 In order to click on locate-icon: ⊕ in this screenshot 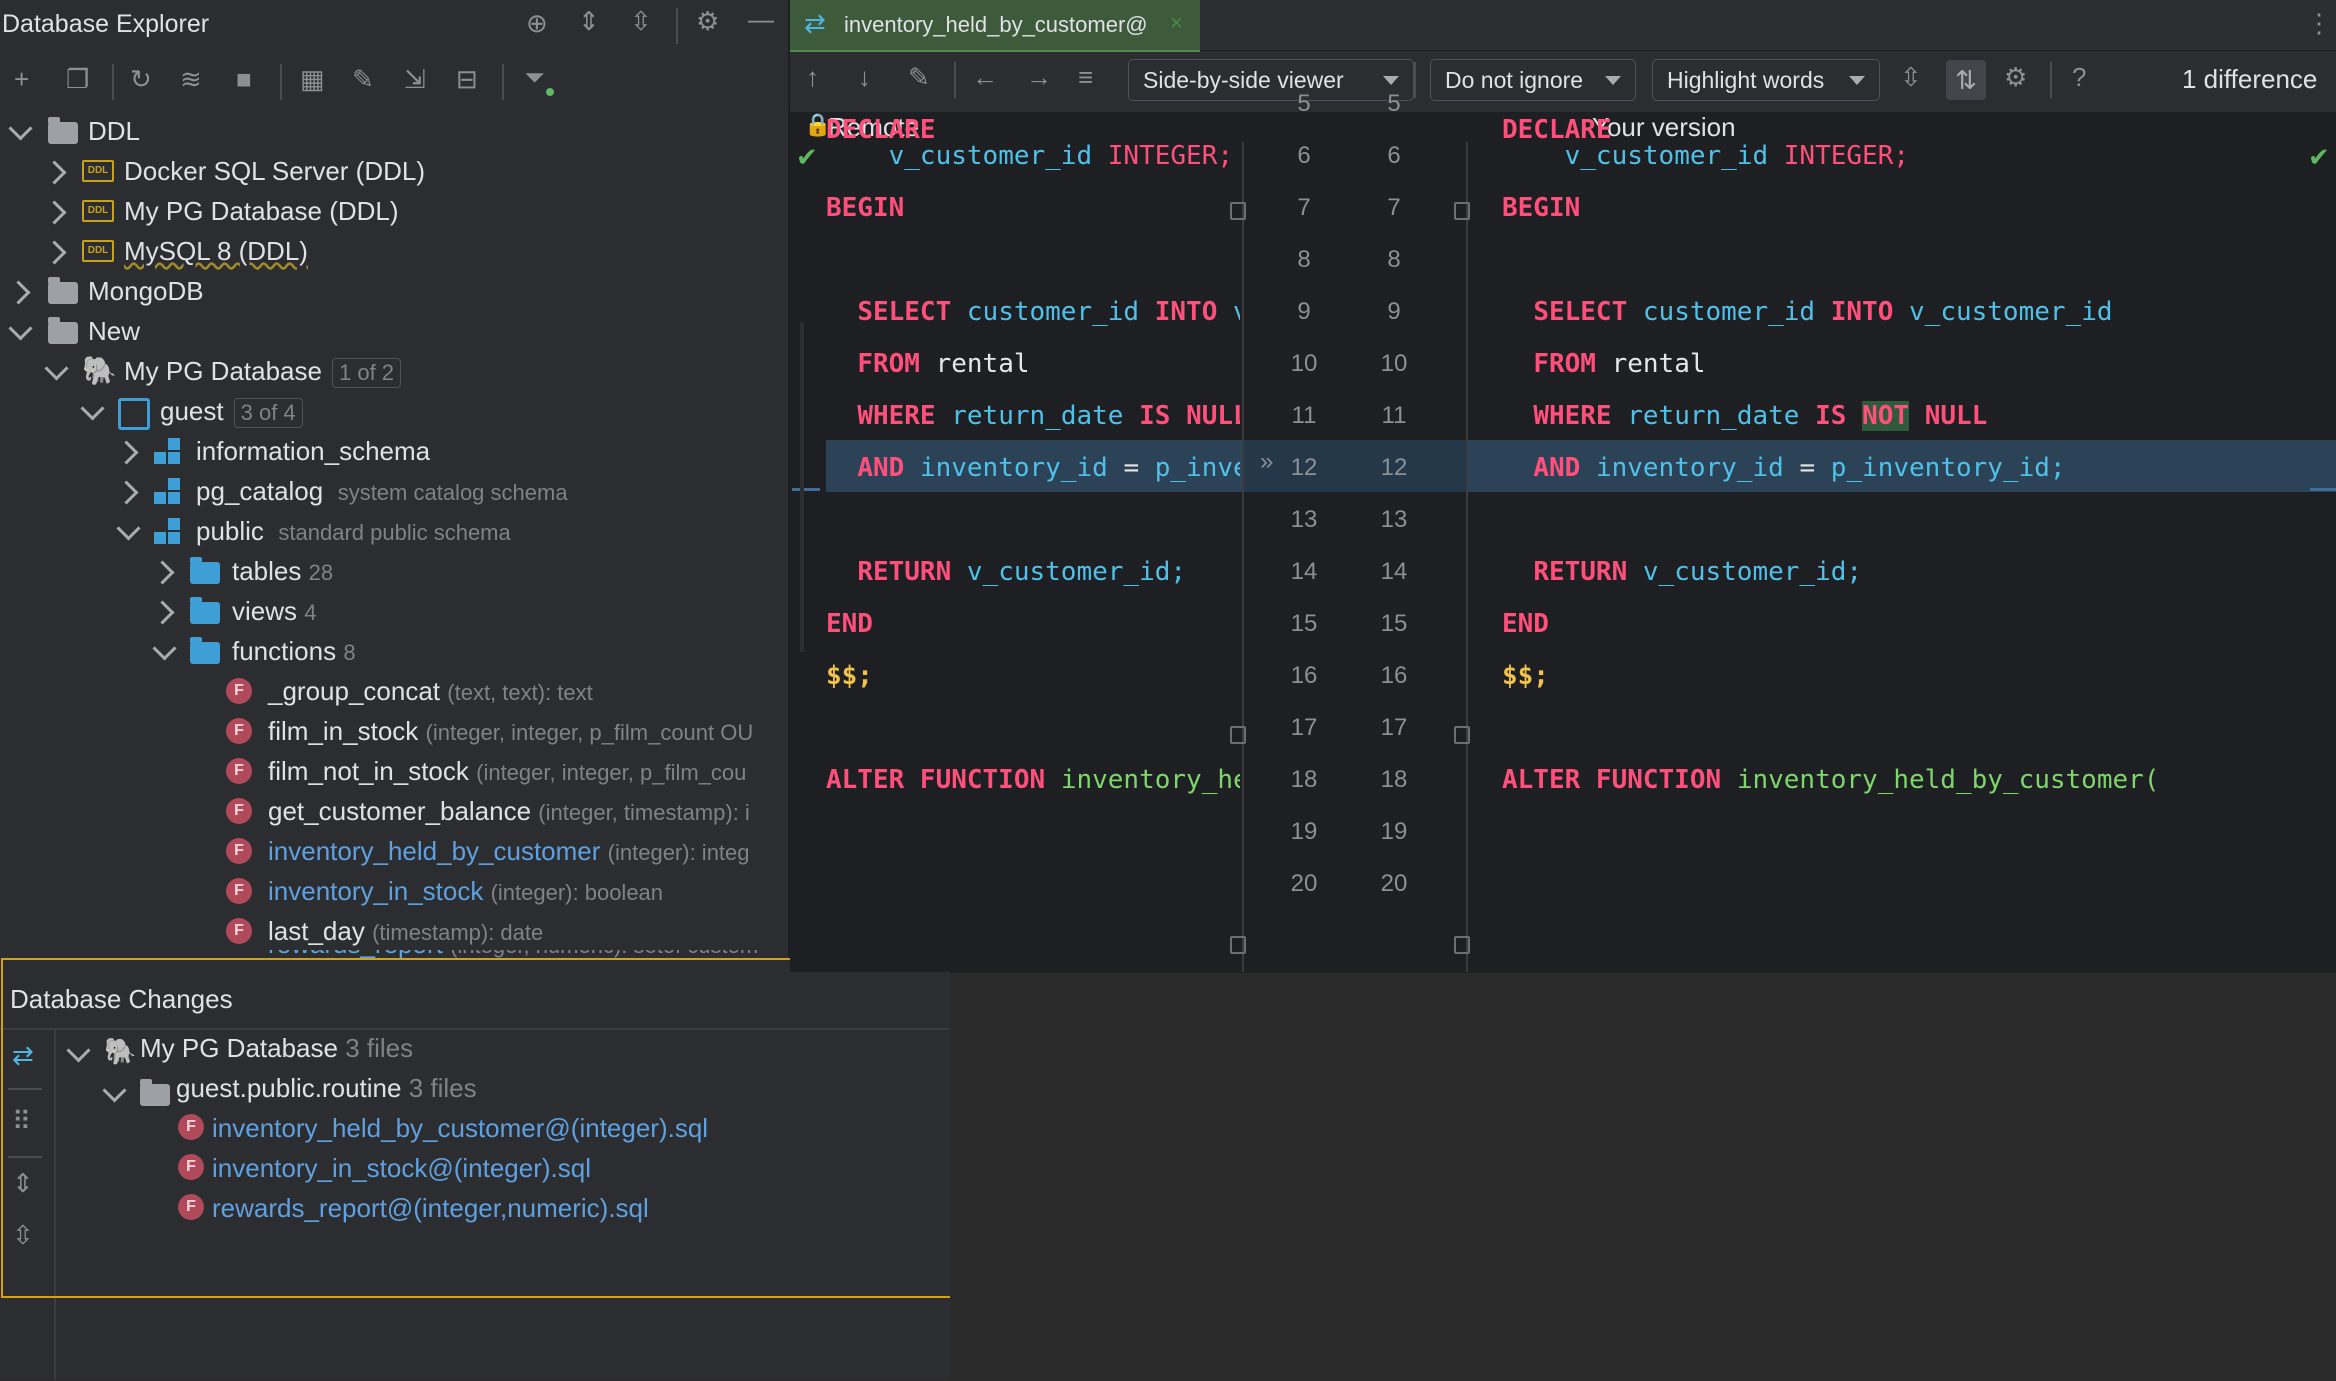, I will do `click(537, 23)`.